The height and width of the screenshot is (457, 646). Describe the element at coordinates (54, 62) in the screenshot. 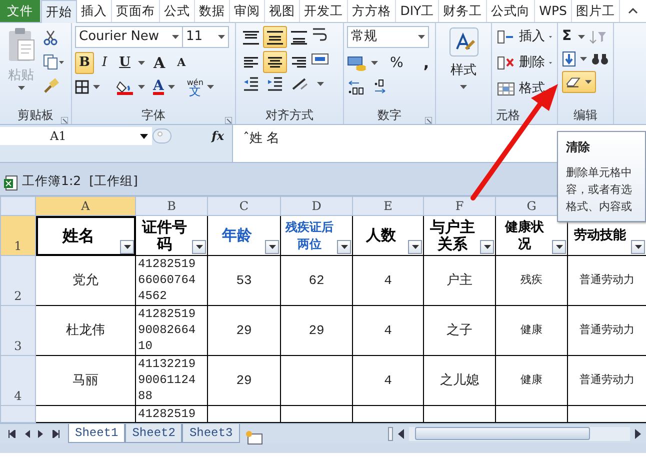

I see `copy-icon` at that location.